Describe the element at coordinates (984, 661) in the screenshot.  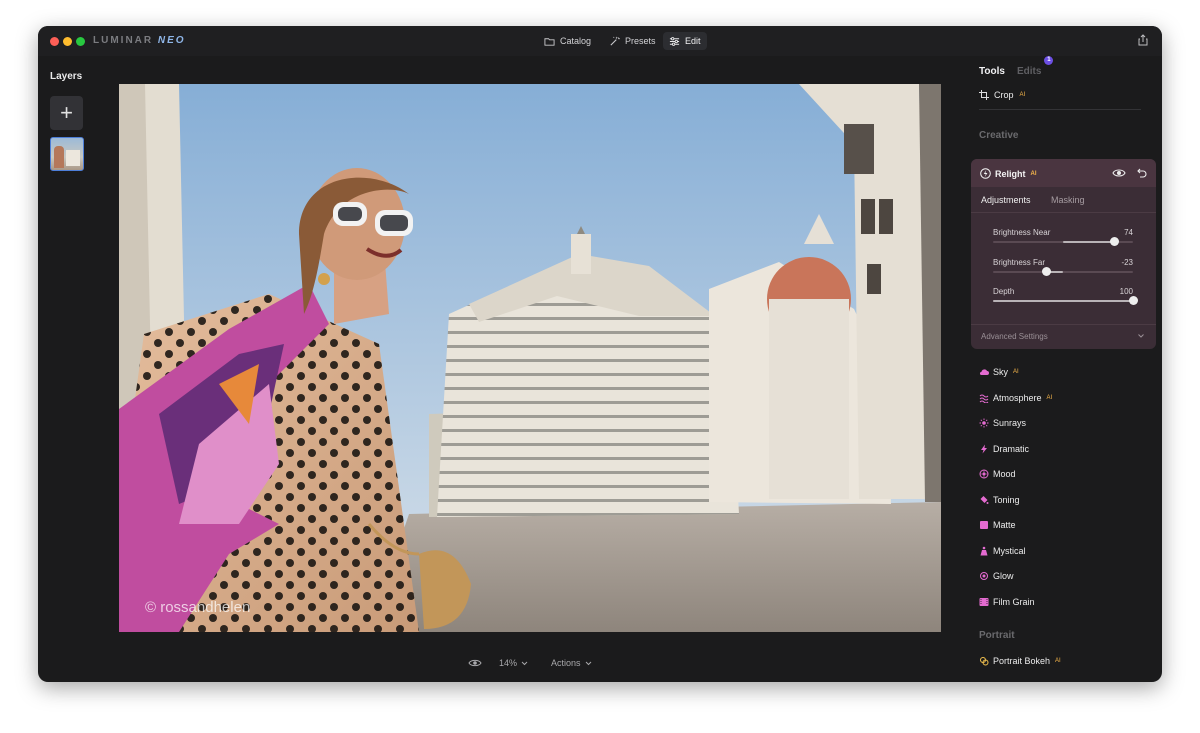
I see `bokeh-icon` at that location.